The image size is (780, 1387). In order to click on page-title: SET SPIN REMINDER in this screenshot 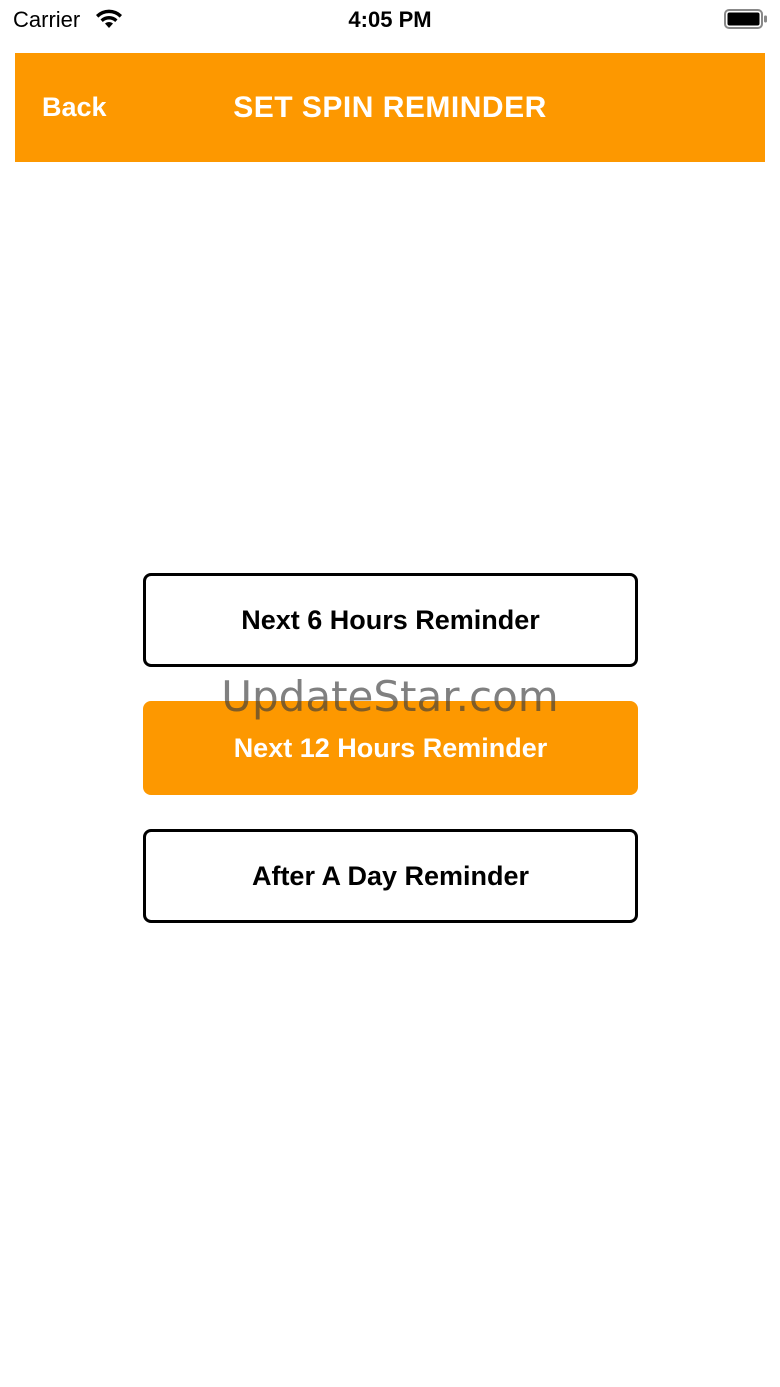, I will do `click(390, 107)`.